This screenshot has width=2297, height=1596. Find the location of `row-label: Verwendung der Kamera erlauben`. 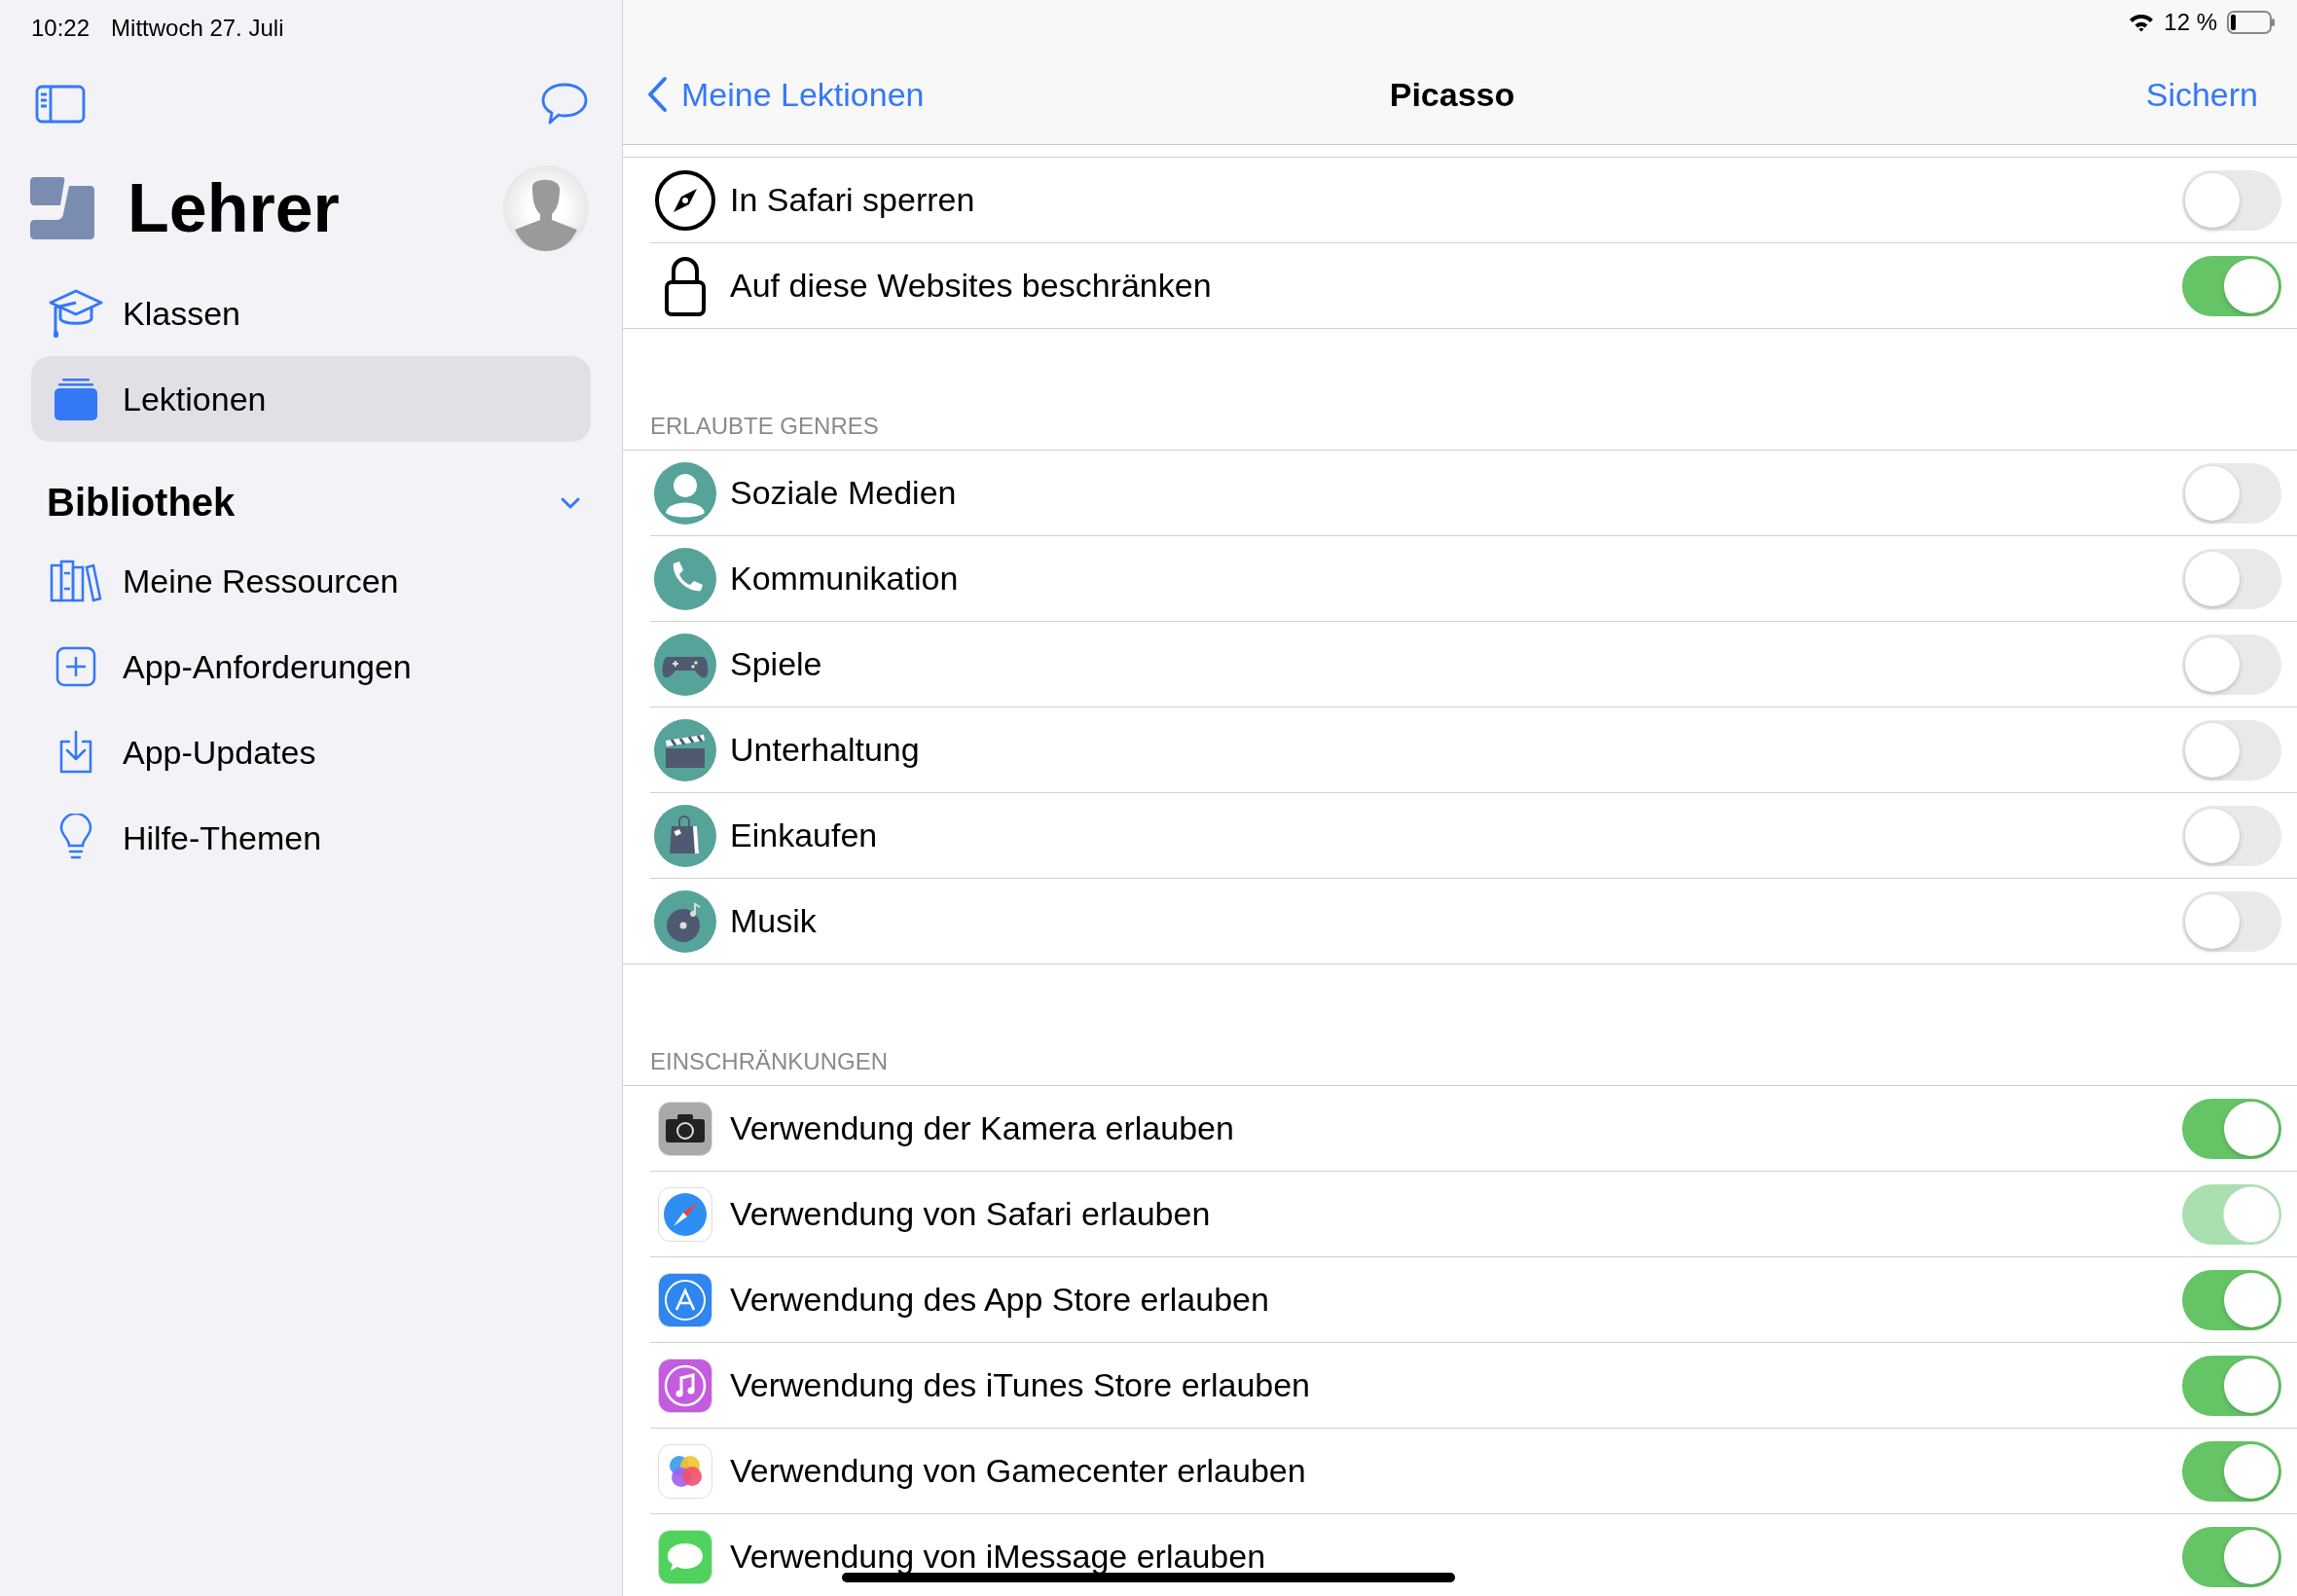

row-label: Verwendung der Kamera erlauben is located at coordinates (982, 1127).